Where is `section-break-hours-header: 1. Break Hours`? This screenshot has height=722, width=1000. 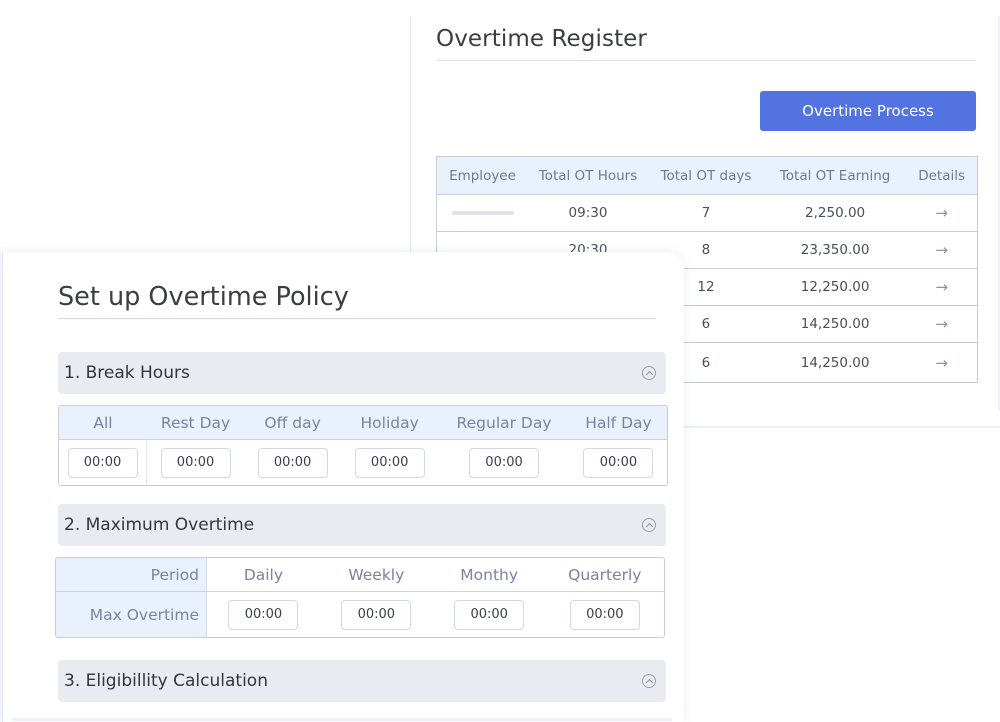
section-break-hours-header: 1. Break Hours is located at coordinates (362, 373).